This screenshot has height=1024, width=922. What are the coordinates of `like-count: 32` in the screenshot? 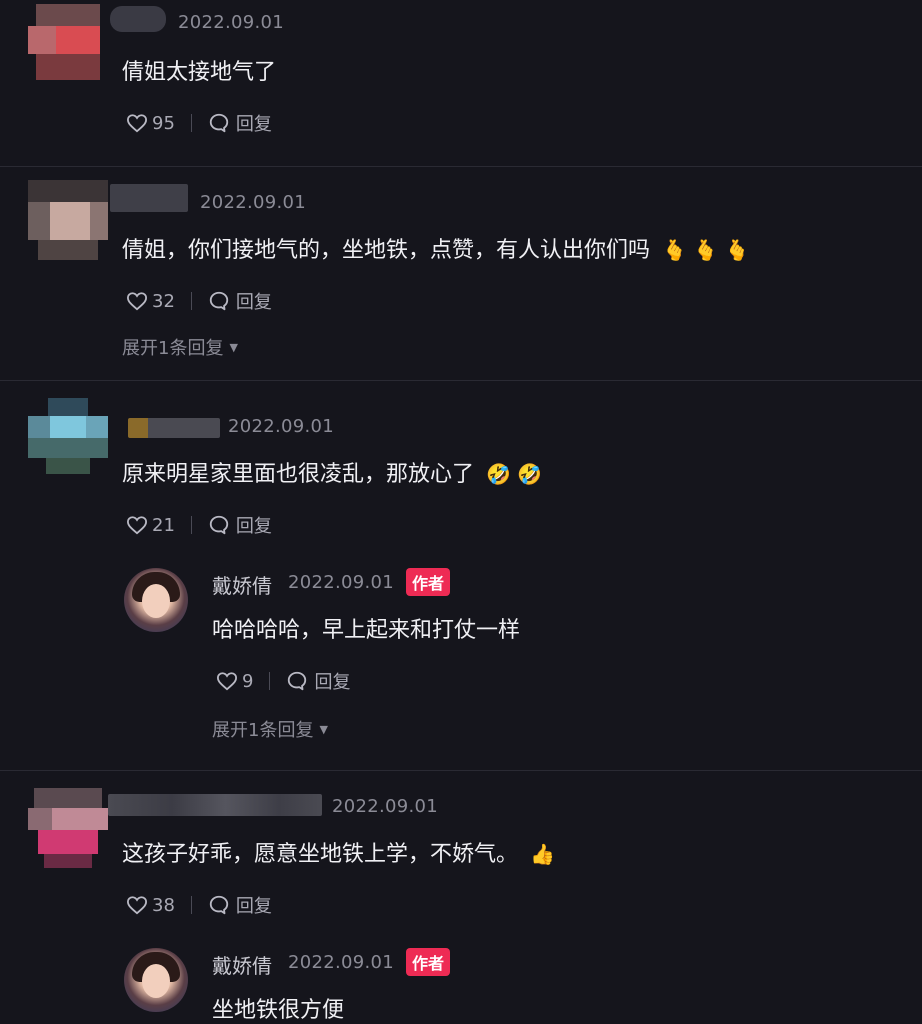 It's located at (163, 301).